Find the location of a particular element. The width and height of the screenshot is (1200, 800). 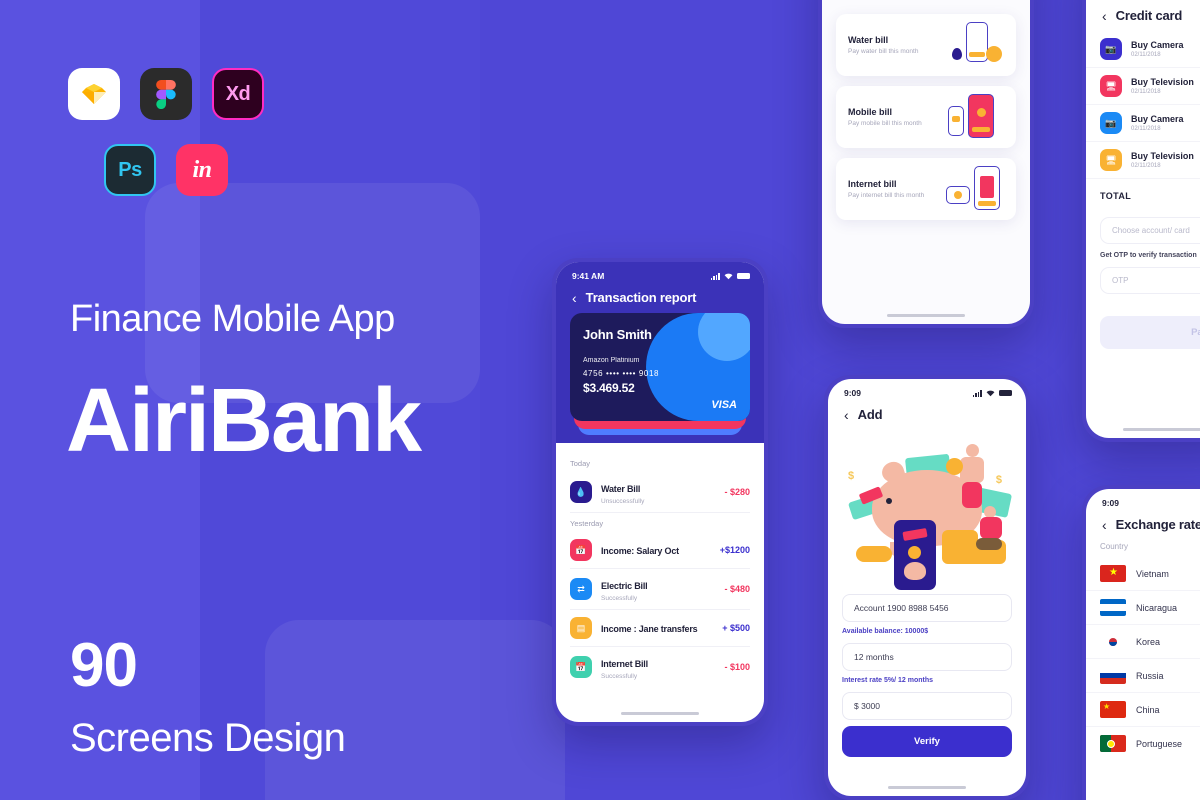

verify-button: Verify is located at coordinates (927, 741).